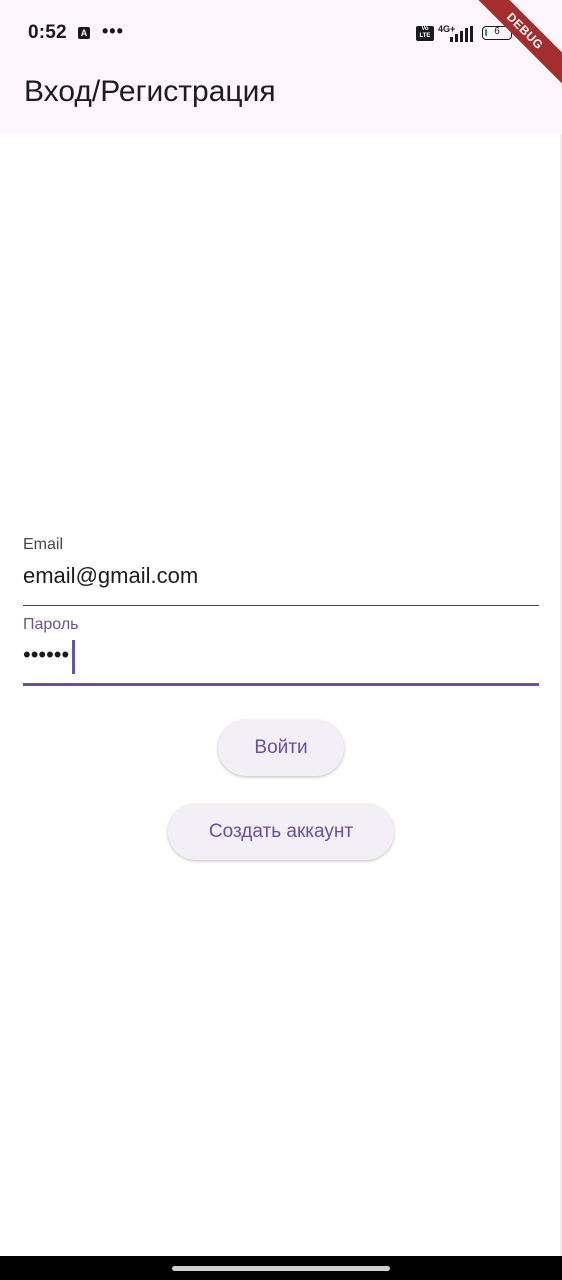 The height and width of the screenshot is (1280, 562). I want to click on password-field: Пароль ••••••, so click(281, 648).